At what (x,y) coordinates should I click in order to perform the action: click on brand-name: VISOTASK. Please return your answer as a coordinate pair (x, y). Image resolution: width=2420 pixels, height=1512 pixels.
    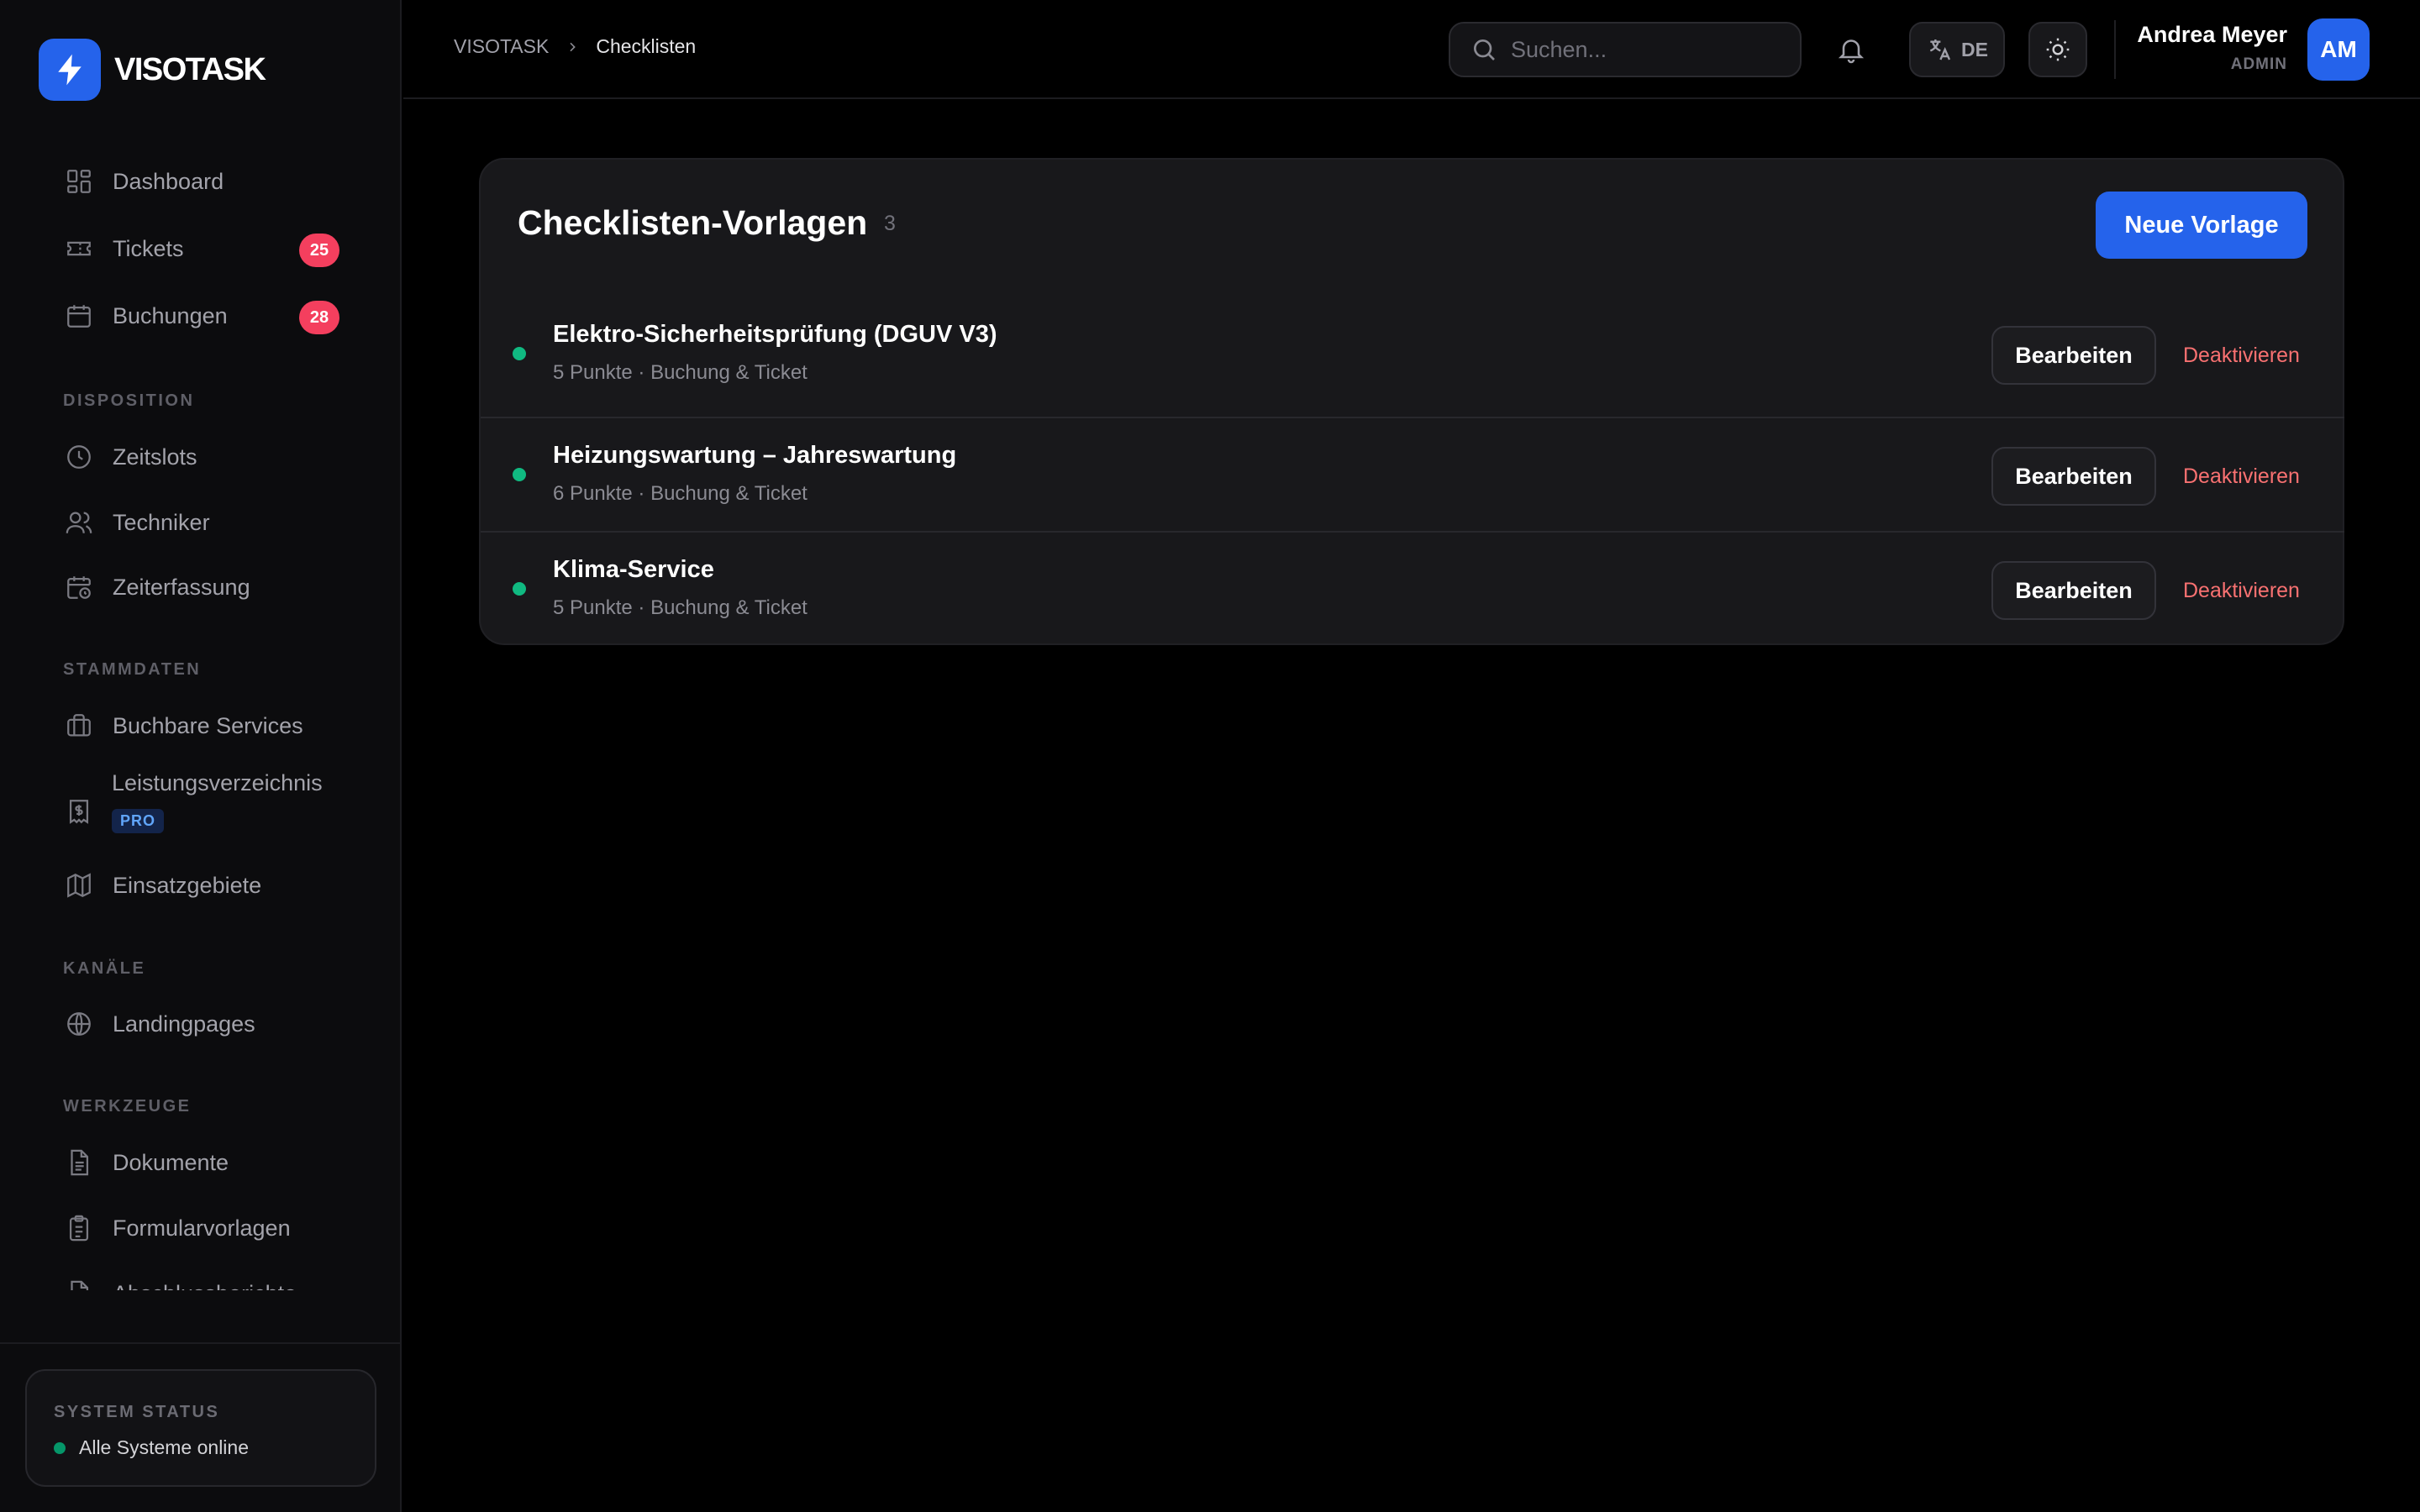
    Looking at the image, I should click on (190, 69).